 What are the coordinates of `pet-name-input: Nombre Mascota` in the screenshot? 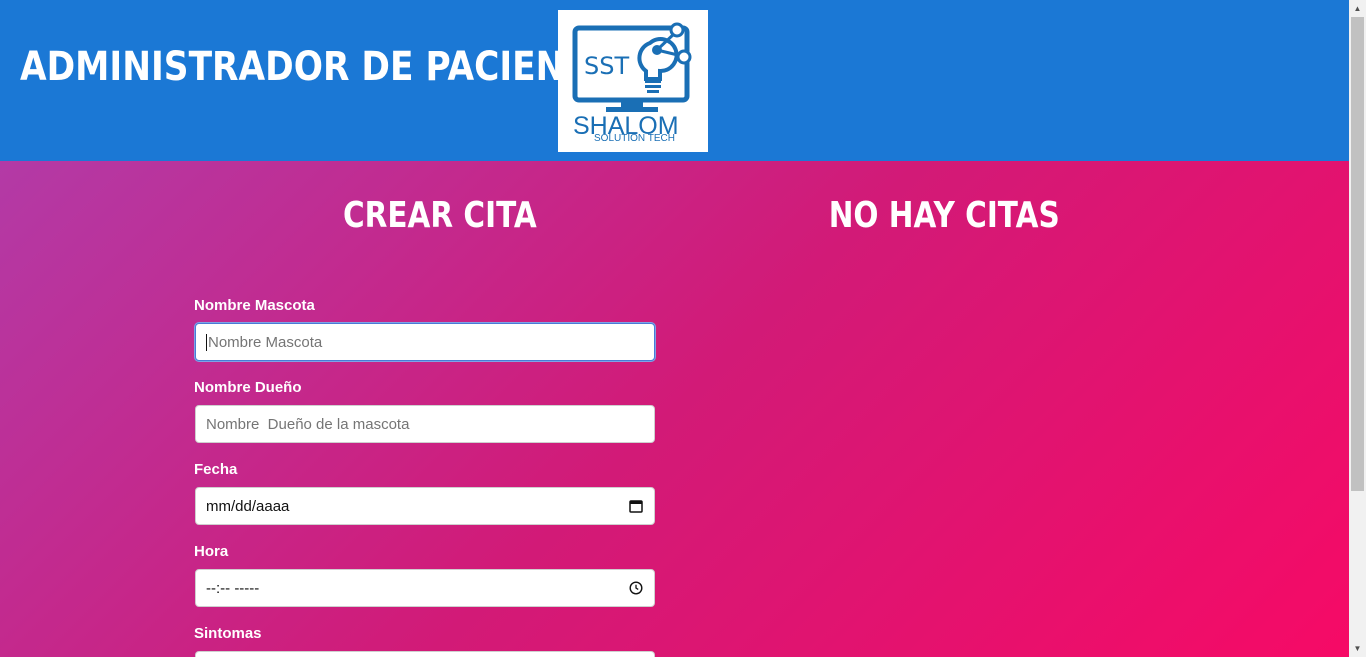 It's located at (425, 342).